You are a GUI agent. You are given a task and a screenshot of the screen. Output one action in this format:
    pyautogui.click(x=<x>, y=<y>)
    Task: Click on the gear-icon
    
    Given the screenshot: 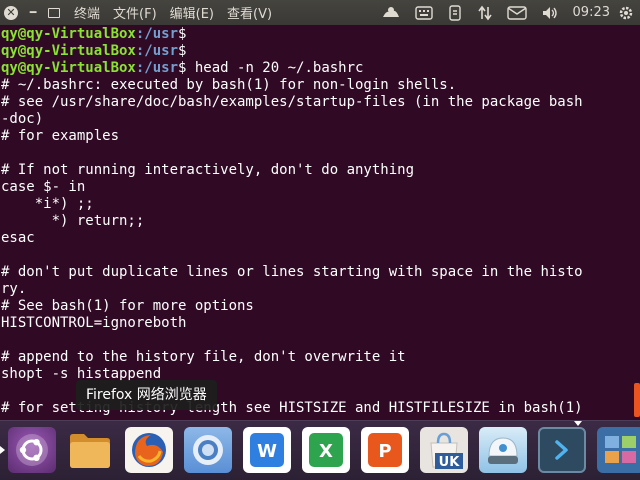 What is the action you would take?
    pyautogui.click(x=626, y=13)
    